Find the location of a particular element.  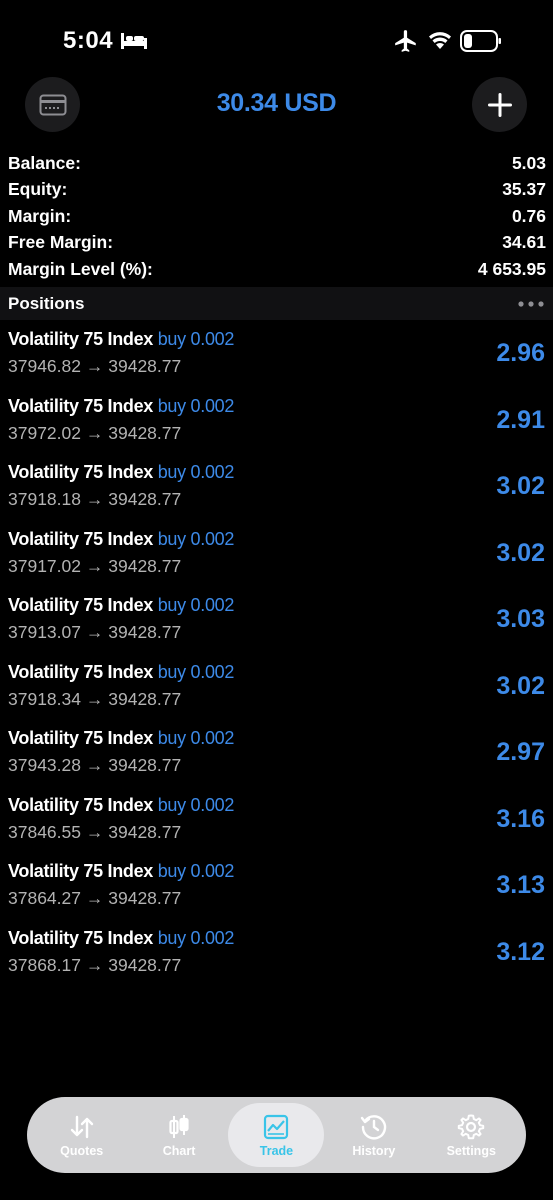

position-open-price: 37918.34 is located at coordinates (44, 698).